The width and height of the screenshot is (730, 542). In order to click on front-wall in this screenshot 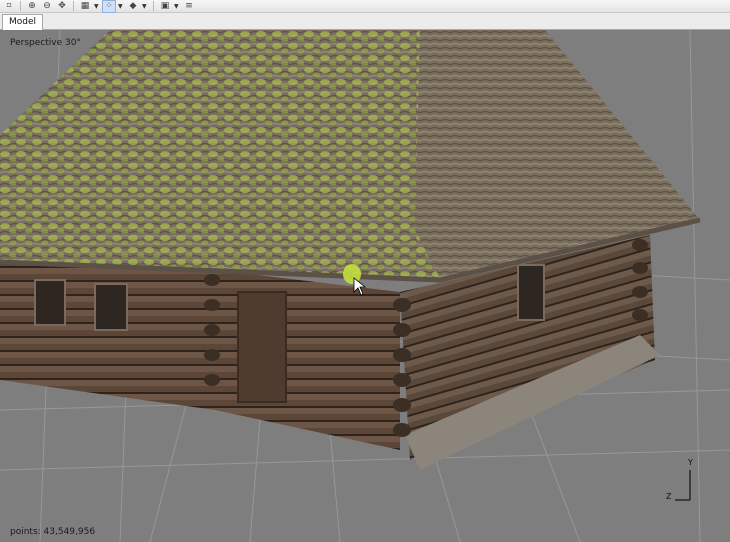, I will do `click(107, 334)`.